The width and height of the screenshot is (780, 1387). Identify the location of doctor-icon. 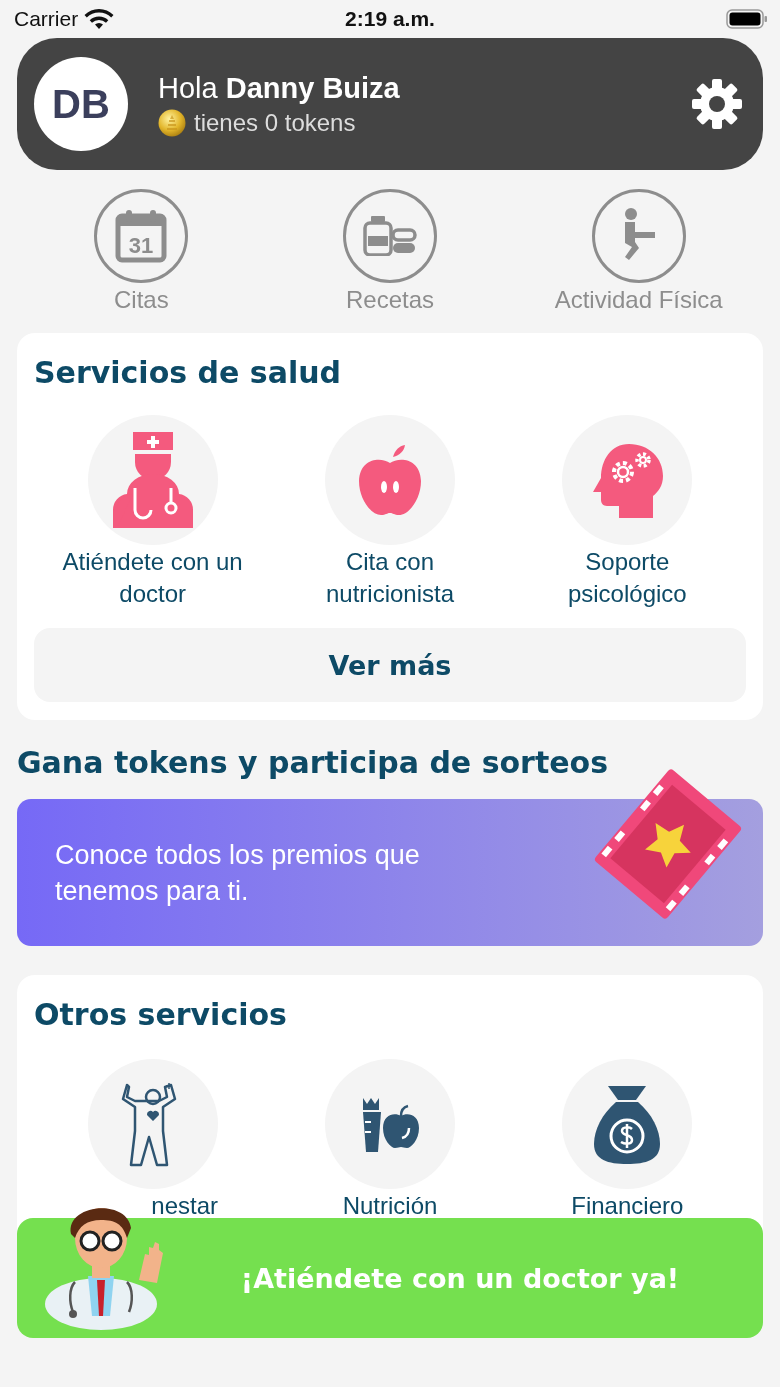
(152, 480).